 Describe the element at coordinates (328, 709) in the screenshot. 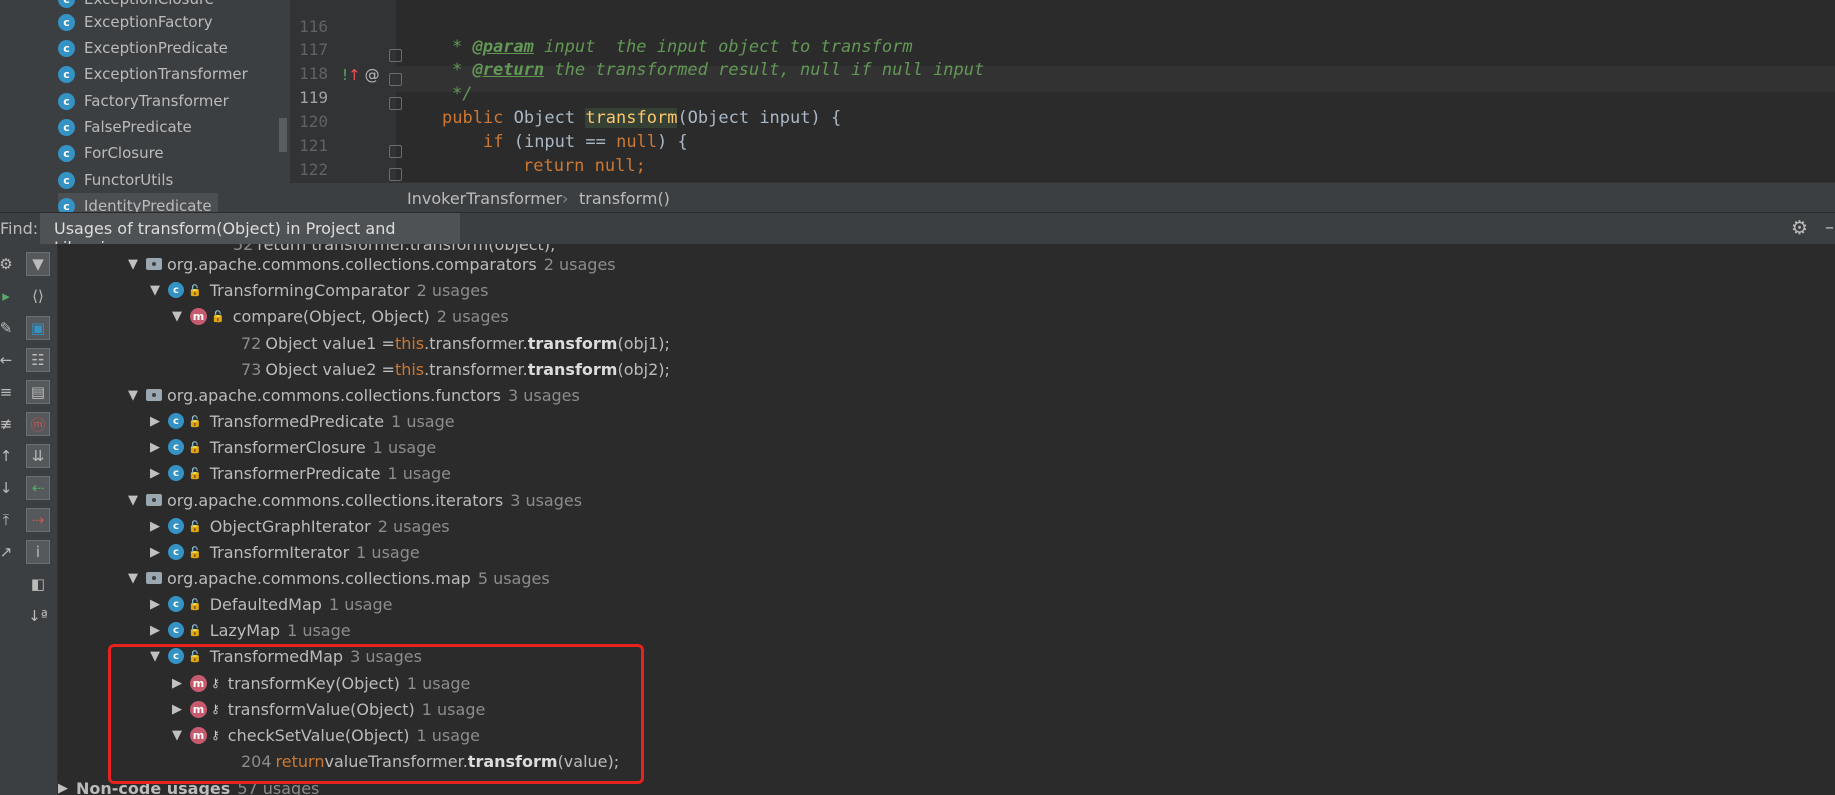

I see `method-row: ▶ m ⚷ transformValue(Object) 1 usage` at that location.